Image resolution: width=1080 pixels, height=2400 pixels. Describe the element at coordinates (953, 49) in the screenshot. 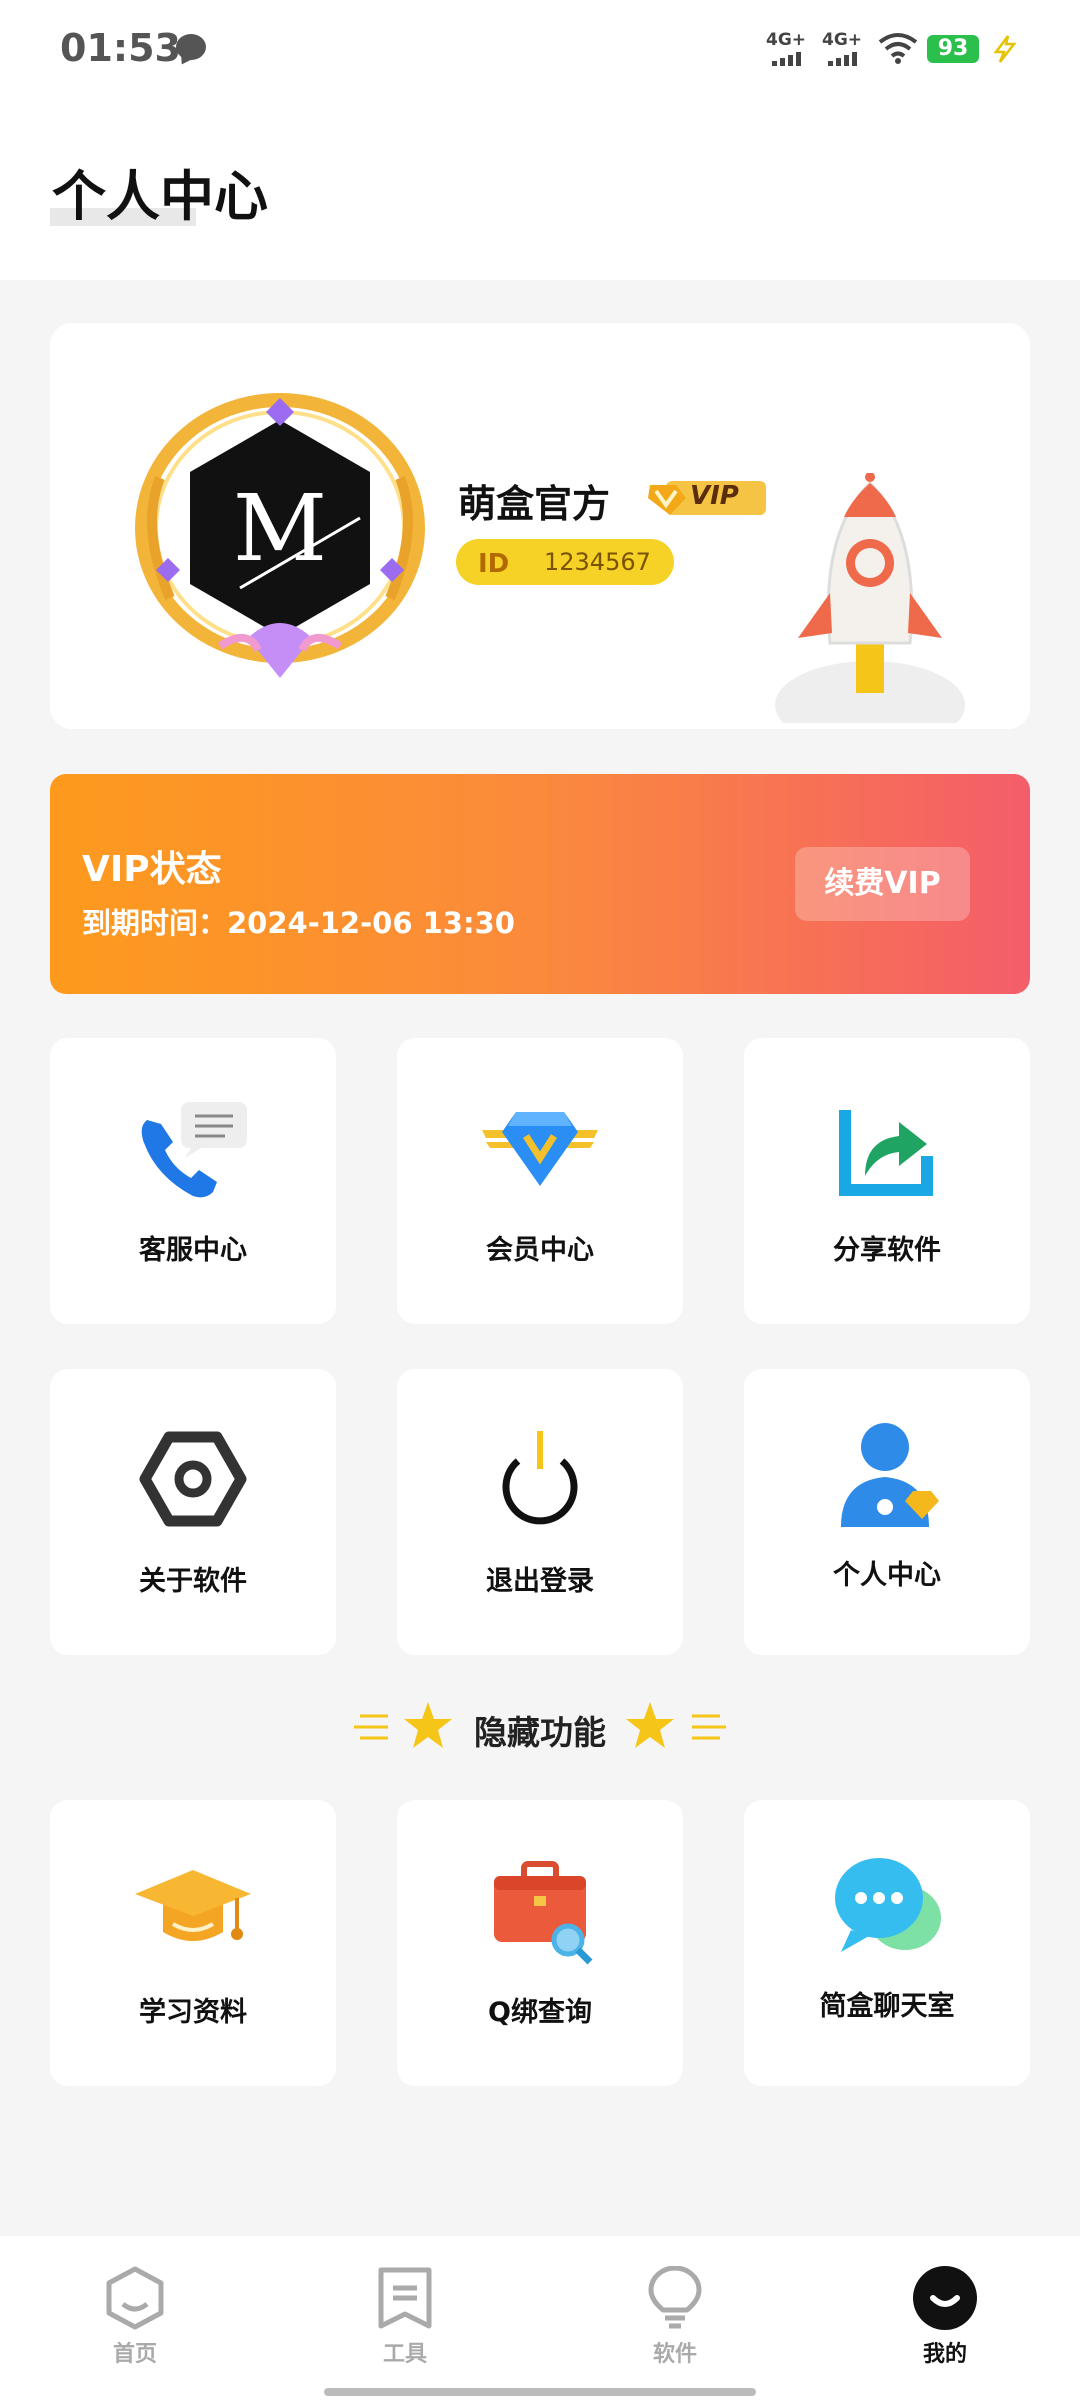

I see `battery-level: 93` at that location.